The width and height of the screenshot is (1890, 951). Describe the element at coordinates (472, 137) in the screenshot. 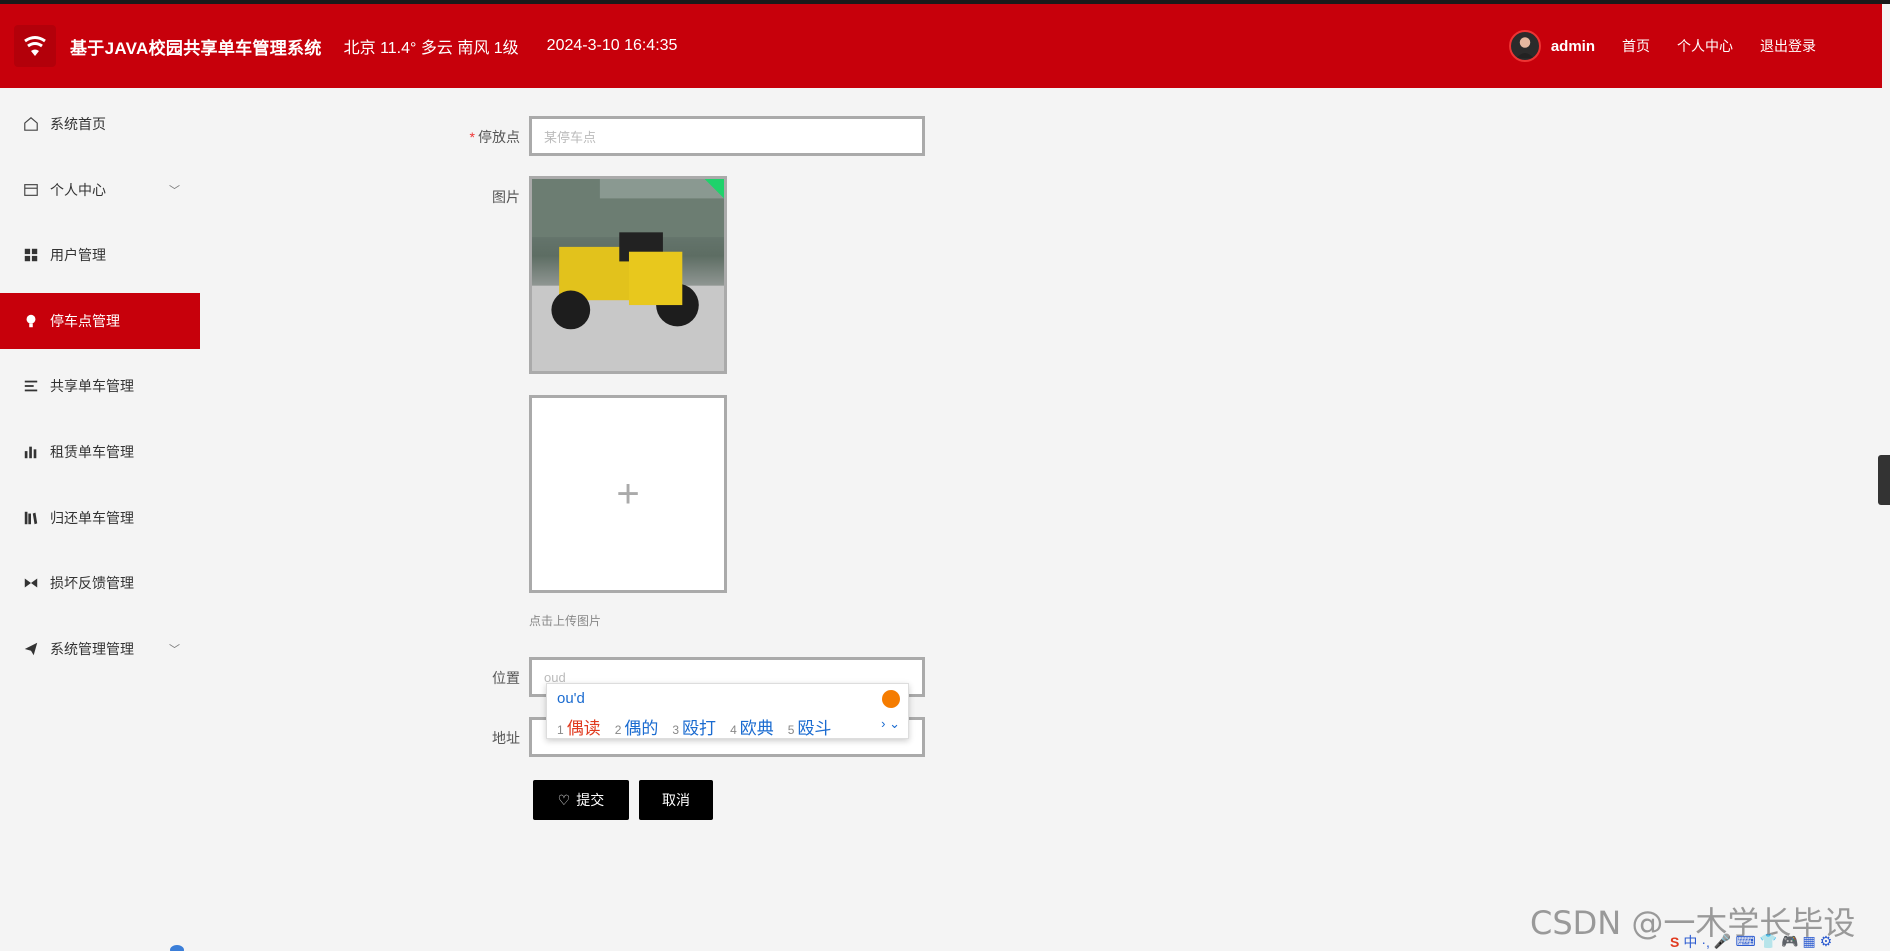

I see `required-mark: *` at that location.